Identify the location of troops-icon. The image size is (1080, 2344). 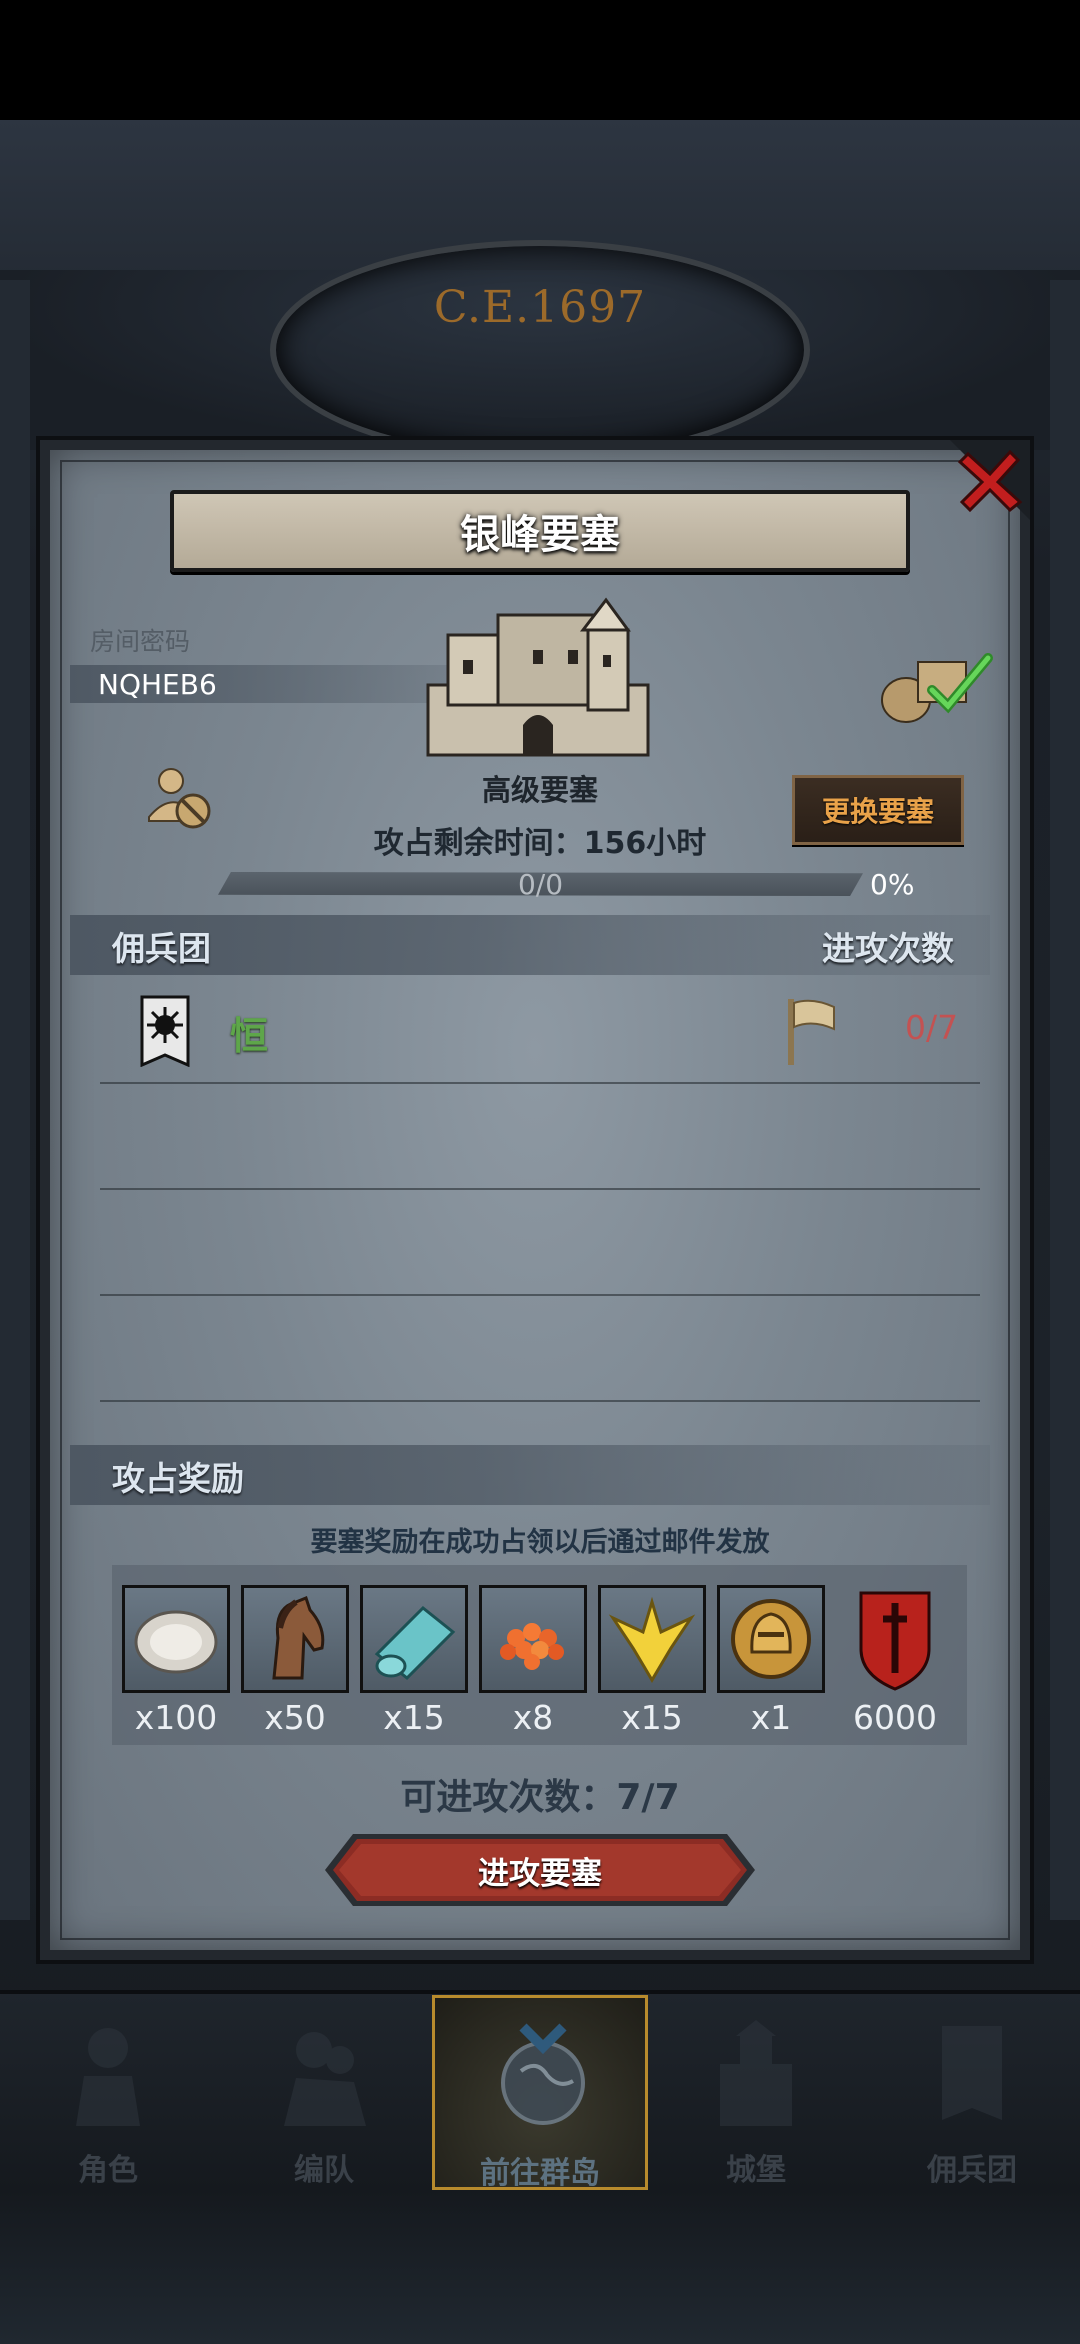
(325, 2079).